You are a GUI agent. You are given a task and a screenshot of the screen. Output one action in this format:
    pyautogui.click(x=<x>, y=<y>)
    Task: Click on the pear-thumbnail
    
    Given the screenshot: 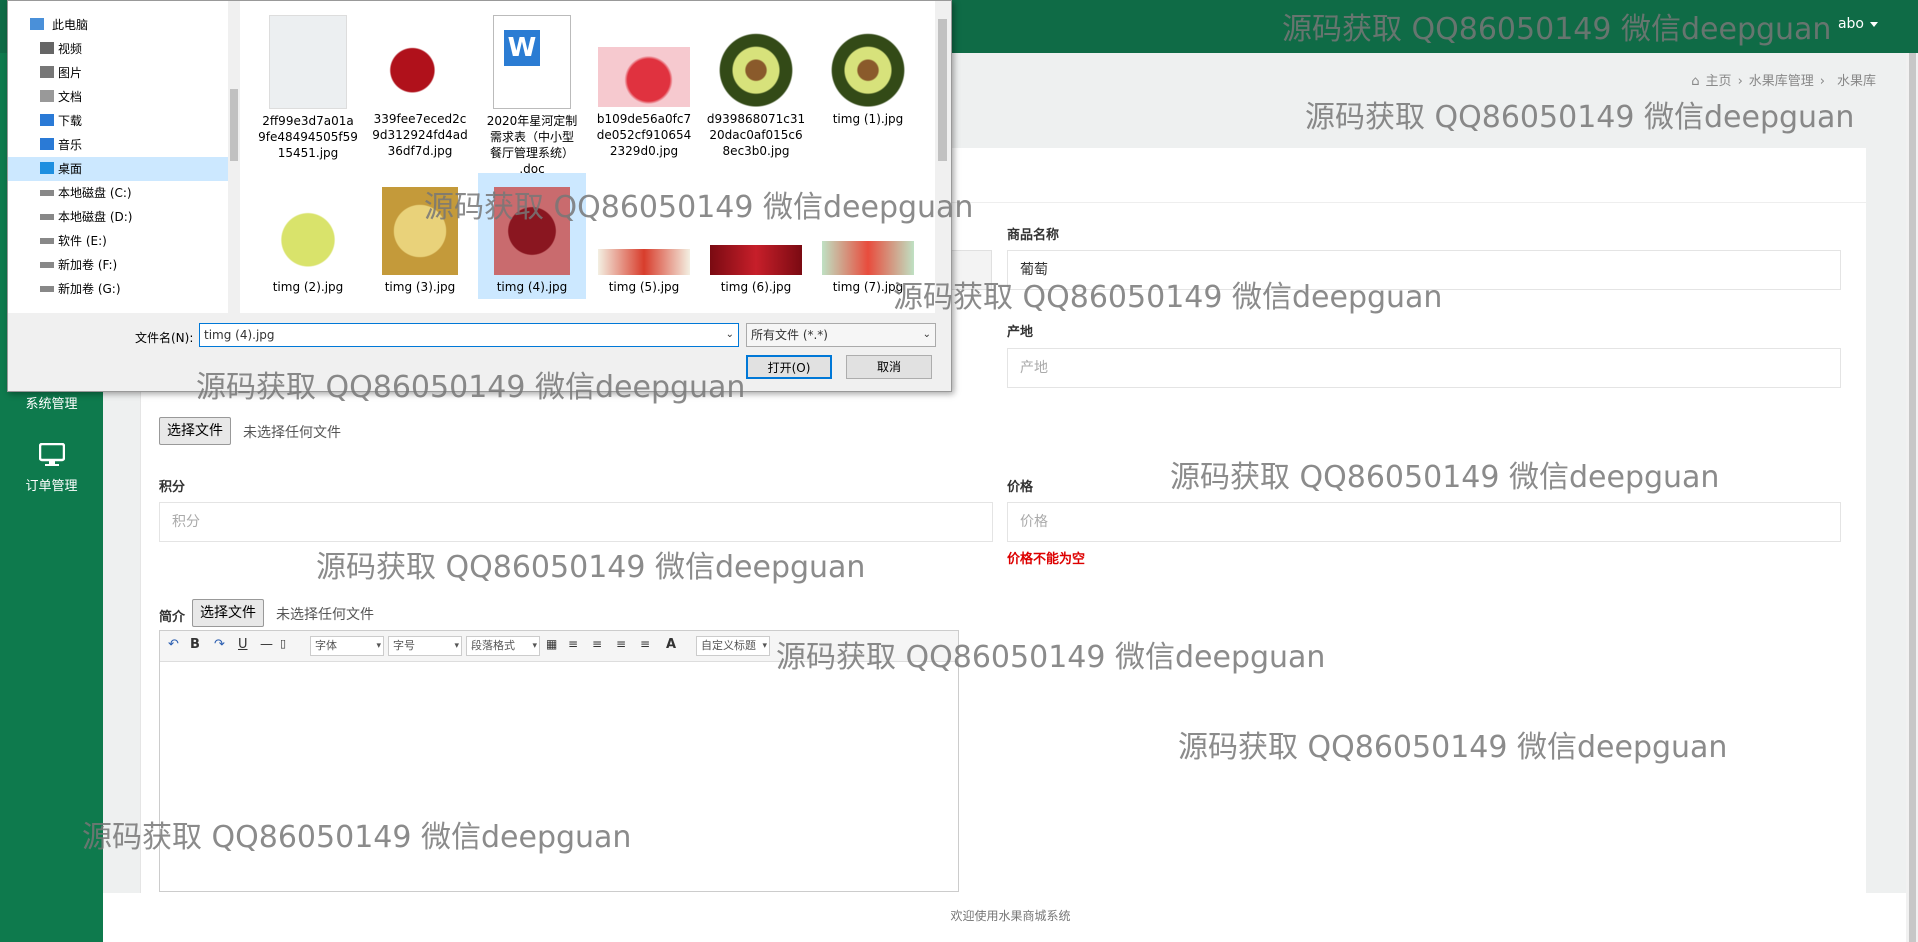 What is the action you would take?
    pyautogui.click(x=420, y=231)
    